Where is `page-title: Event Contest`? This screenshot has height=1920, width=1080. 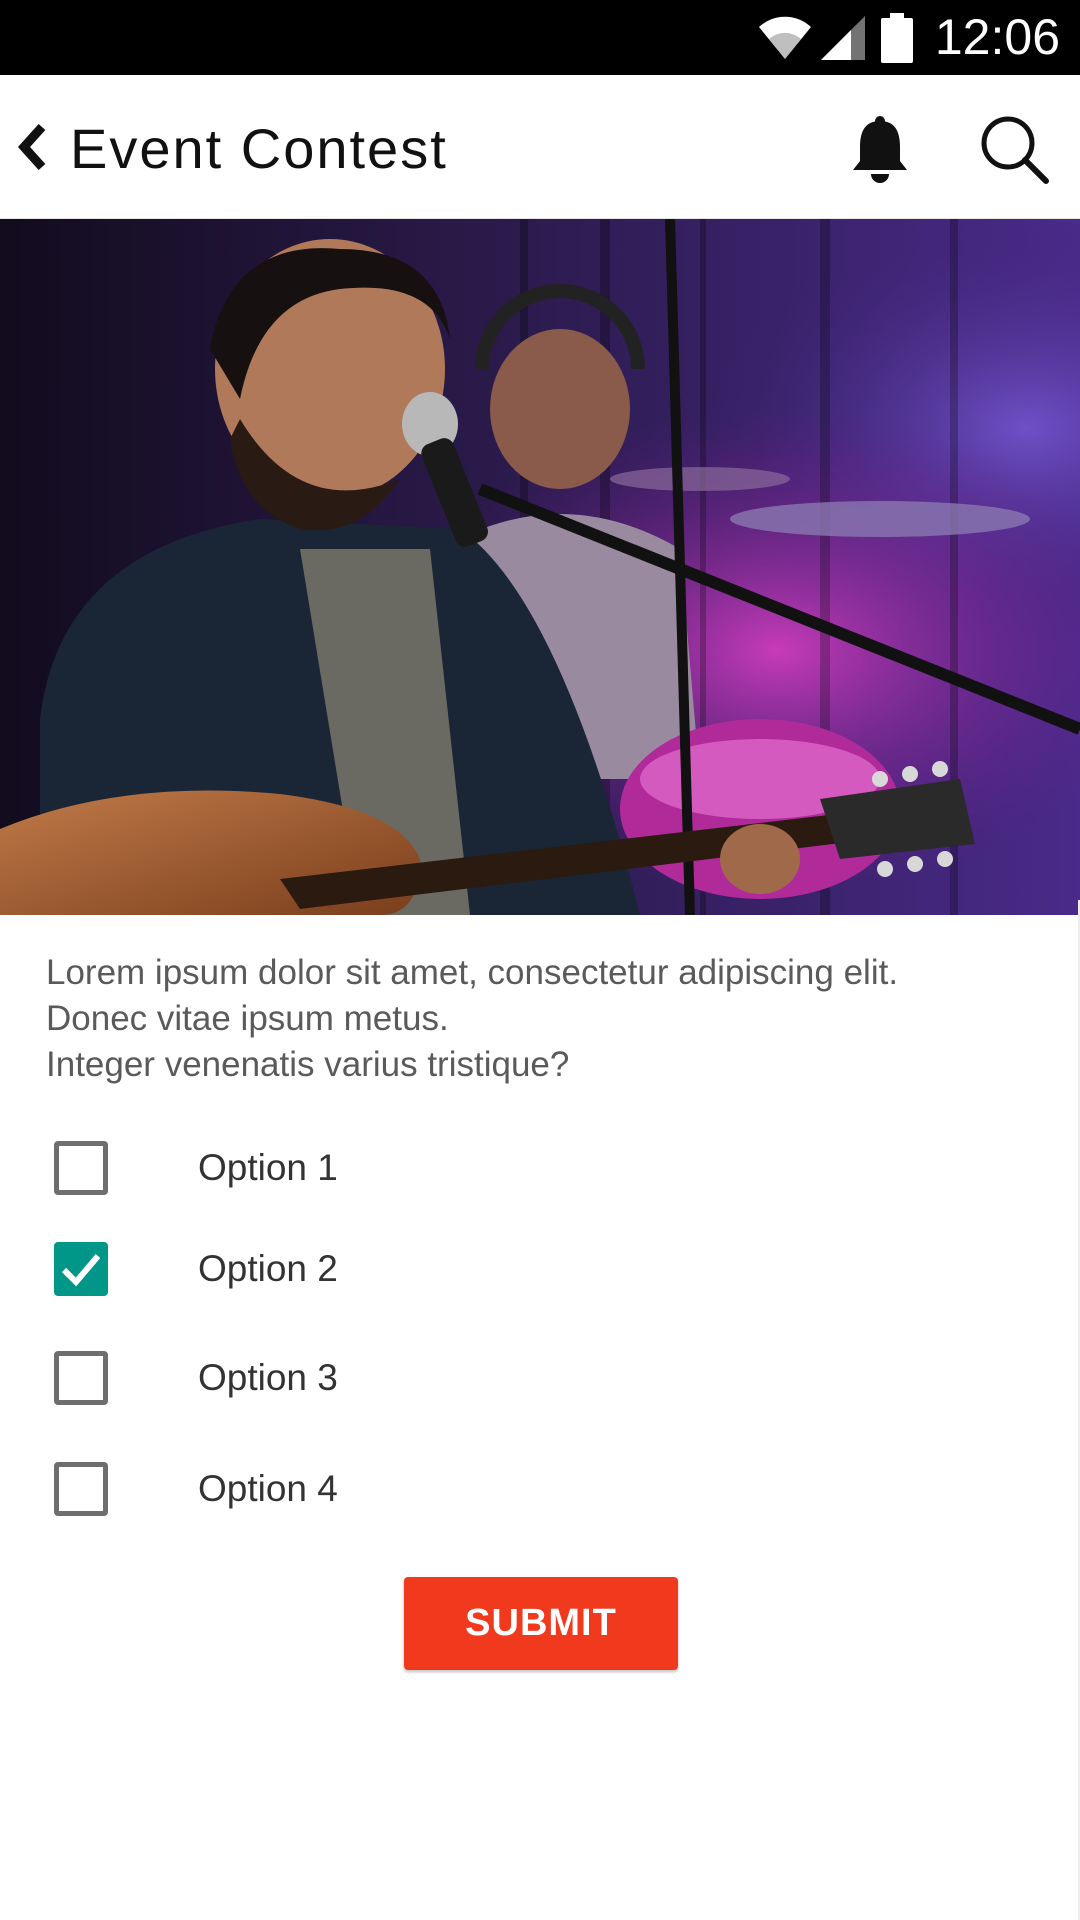 page-title: Event Contest is located at coordinates (259, 148).